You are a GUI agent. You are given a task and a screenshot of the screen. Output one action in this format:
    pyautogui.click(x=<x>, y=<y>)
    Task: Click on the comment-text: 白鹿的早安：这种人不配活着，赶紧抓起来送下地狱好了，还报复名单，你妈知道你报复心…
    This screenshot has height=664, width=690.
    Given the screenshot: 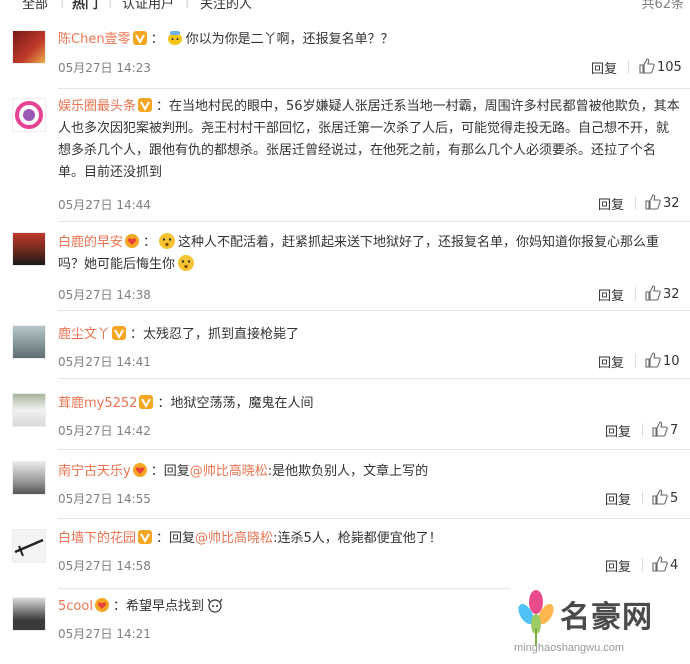 What is the action you would take?
    pyautogui.click(x=369, y=254)
    